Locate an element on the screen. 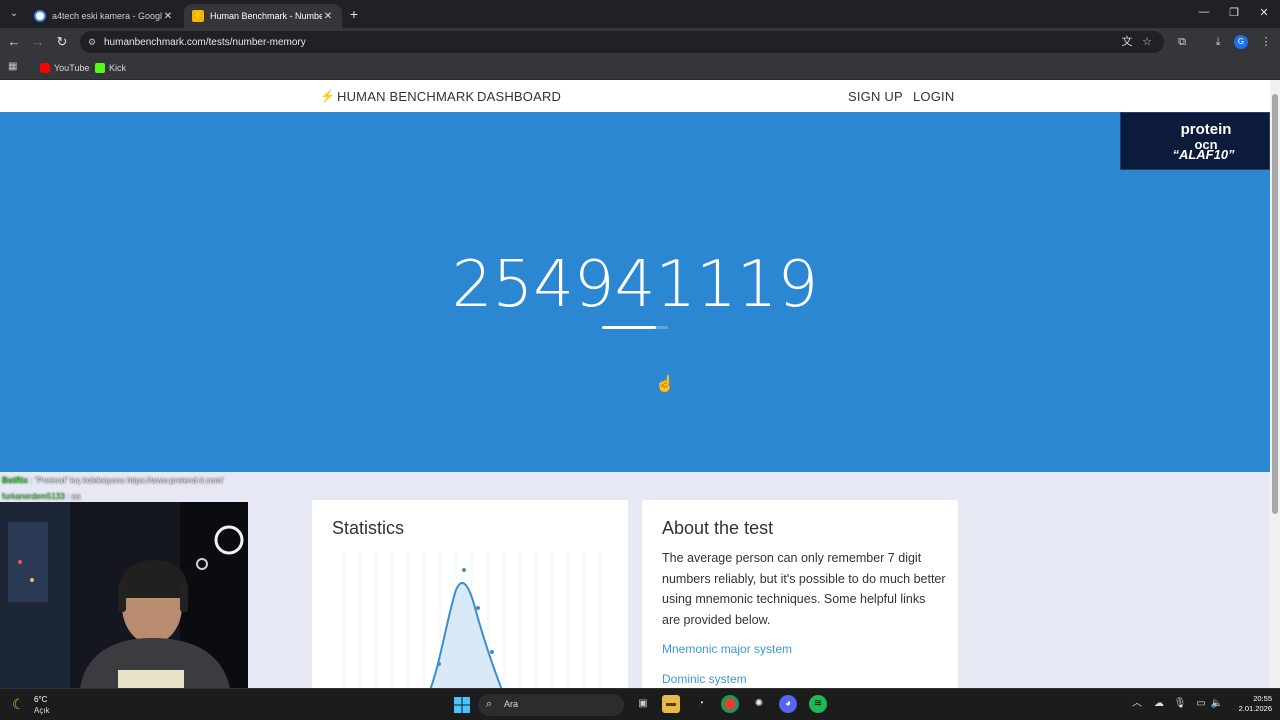 The image size is (1280, 720). back-icon: ← is located at coordinates (14, 42).